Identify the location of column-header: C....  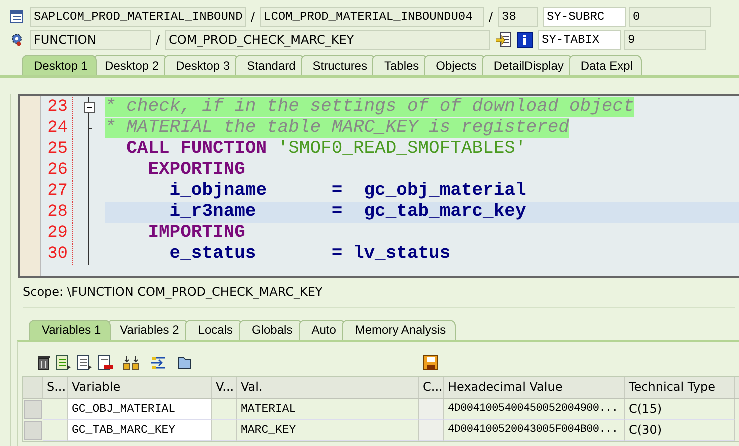
(431, 387).